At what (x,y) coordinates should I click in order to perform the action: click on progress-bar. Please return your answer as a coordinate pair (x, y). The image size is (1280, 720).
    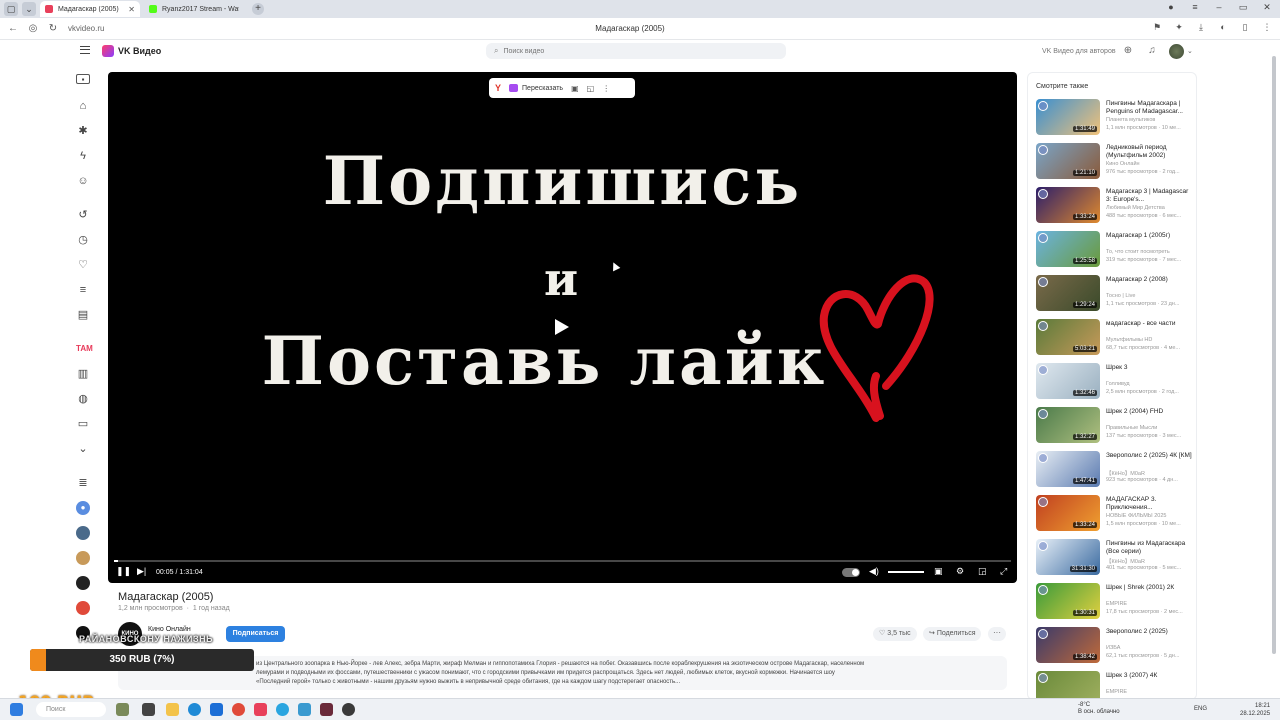
    Looking at the image, I should click on (562, 561).